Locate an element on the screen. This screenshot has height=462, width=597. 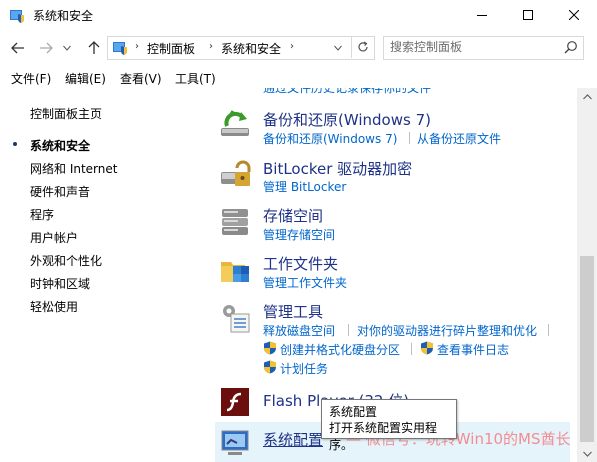
forward-arrow-icon is located at coordinates (46, 48).